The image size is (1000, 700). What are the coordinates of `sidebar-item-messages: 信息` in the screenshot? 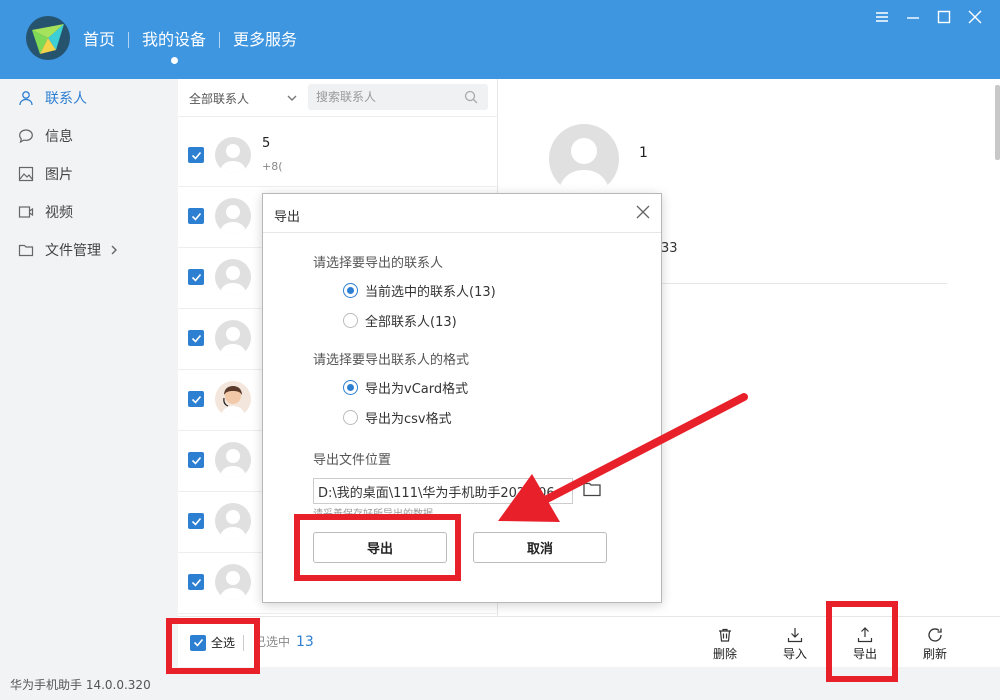 It's located at (45, 136).